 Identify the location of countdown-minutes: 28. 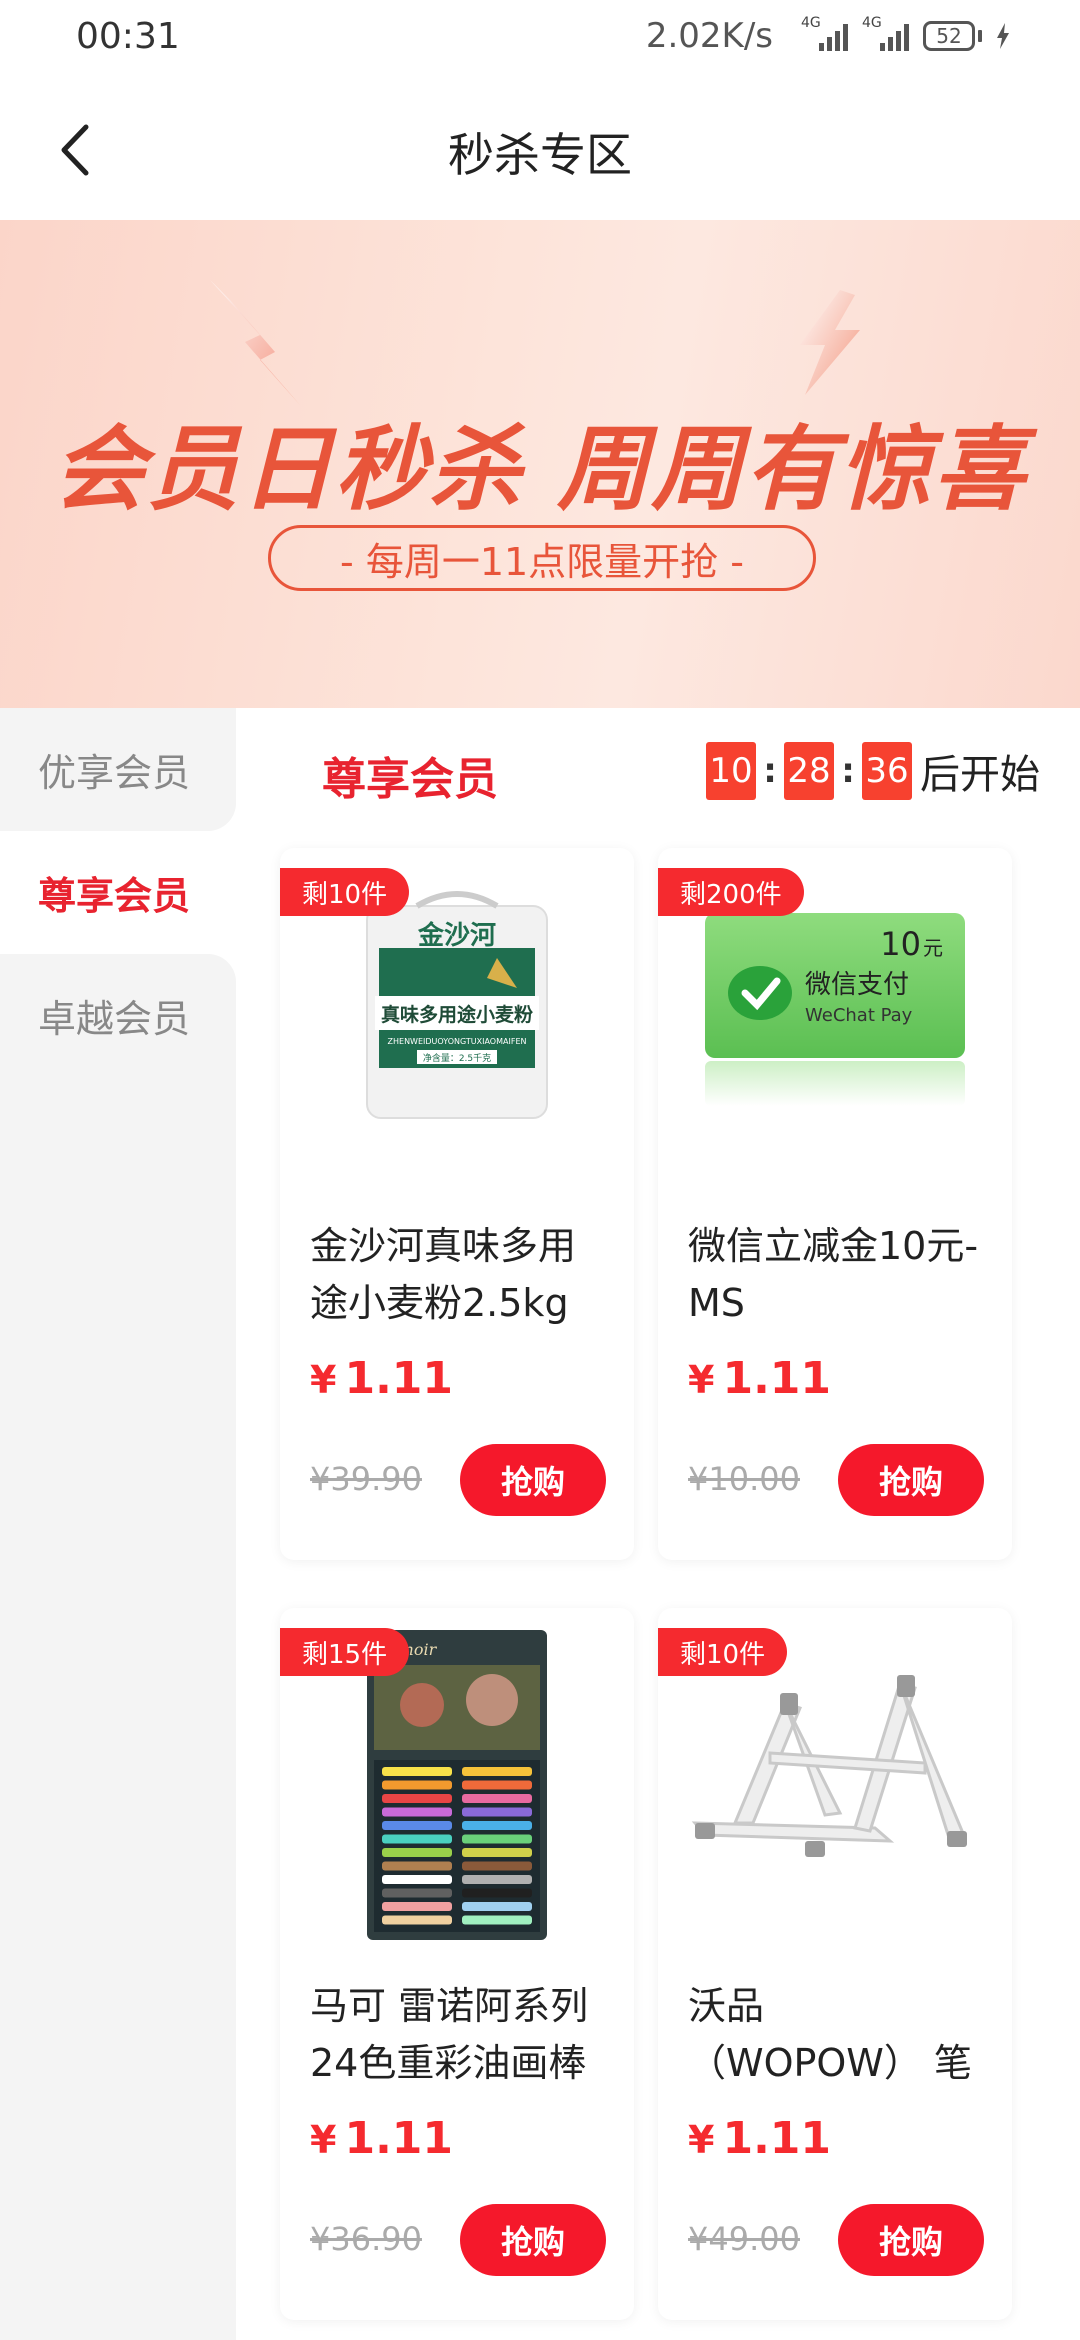
(809, 771).